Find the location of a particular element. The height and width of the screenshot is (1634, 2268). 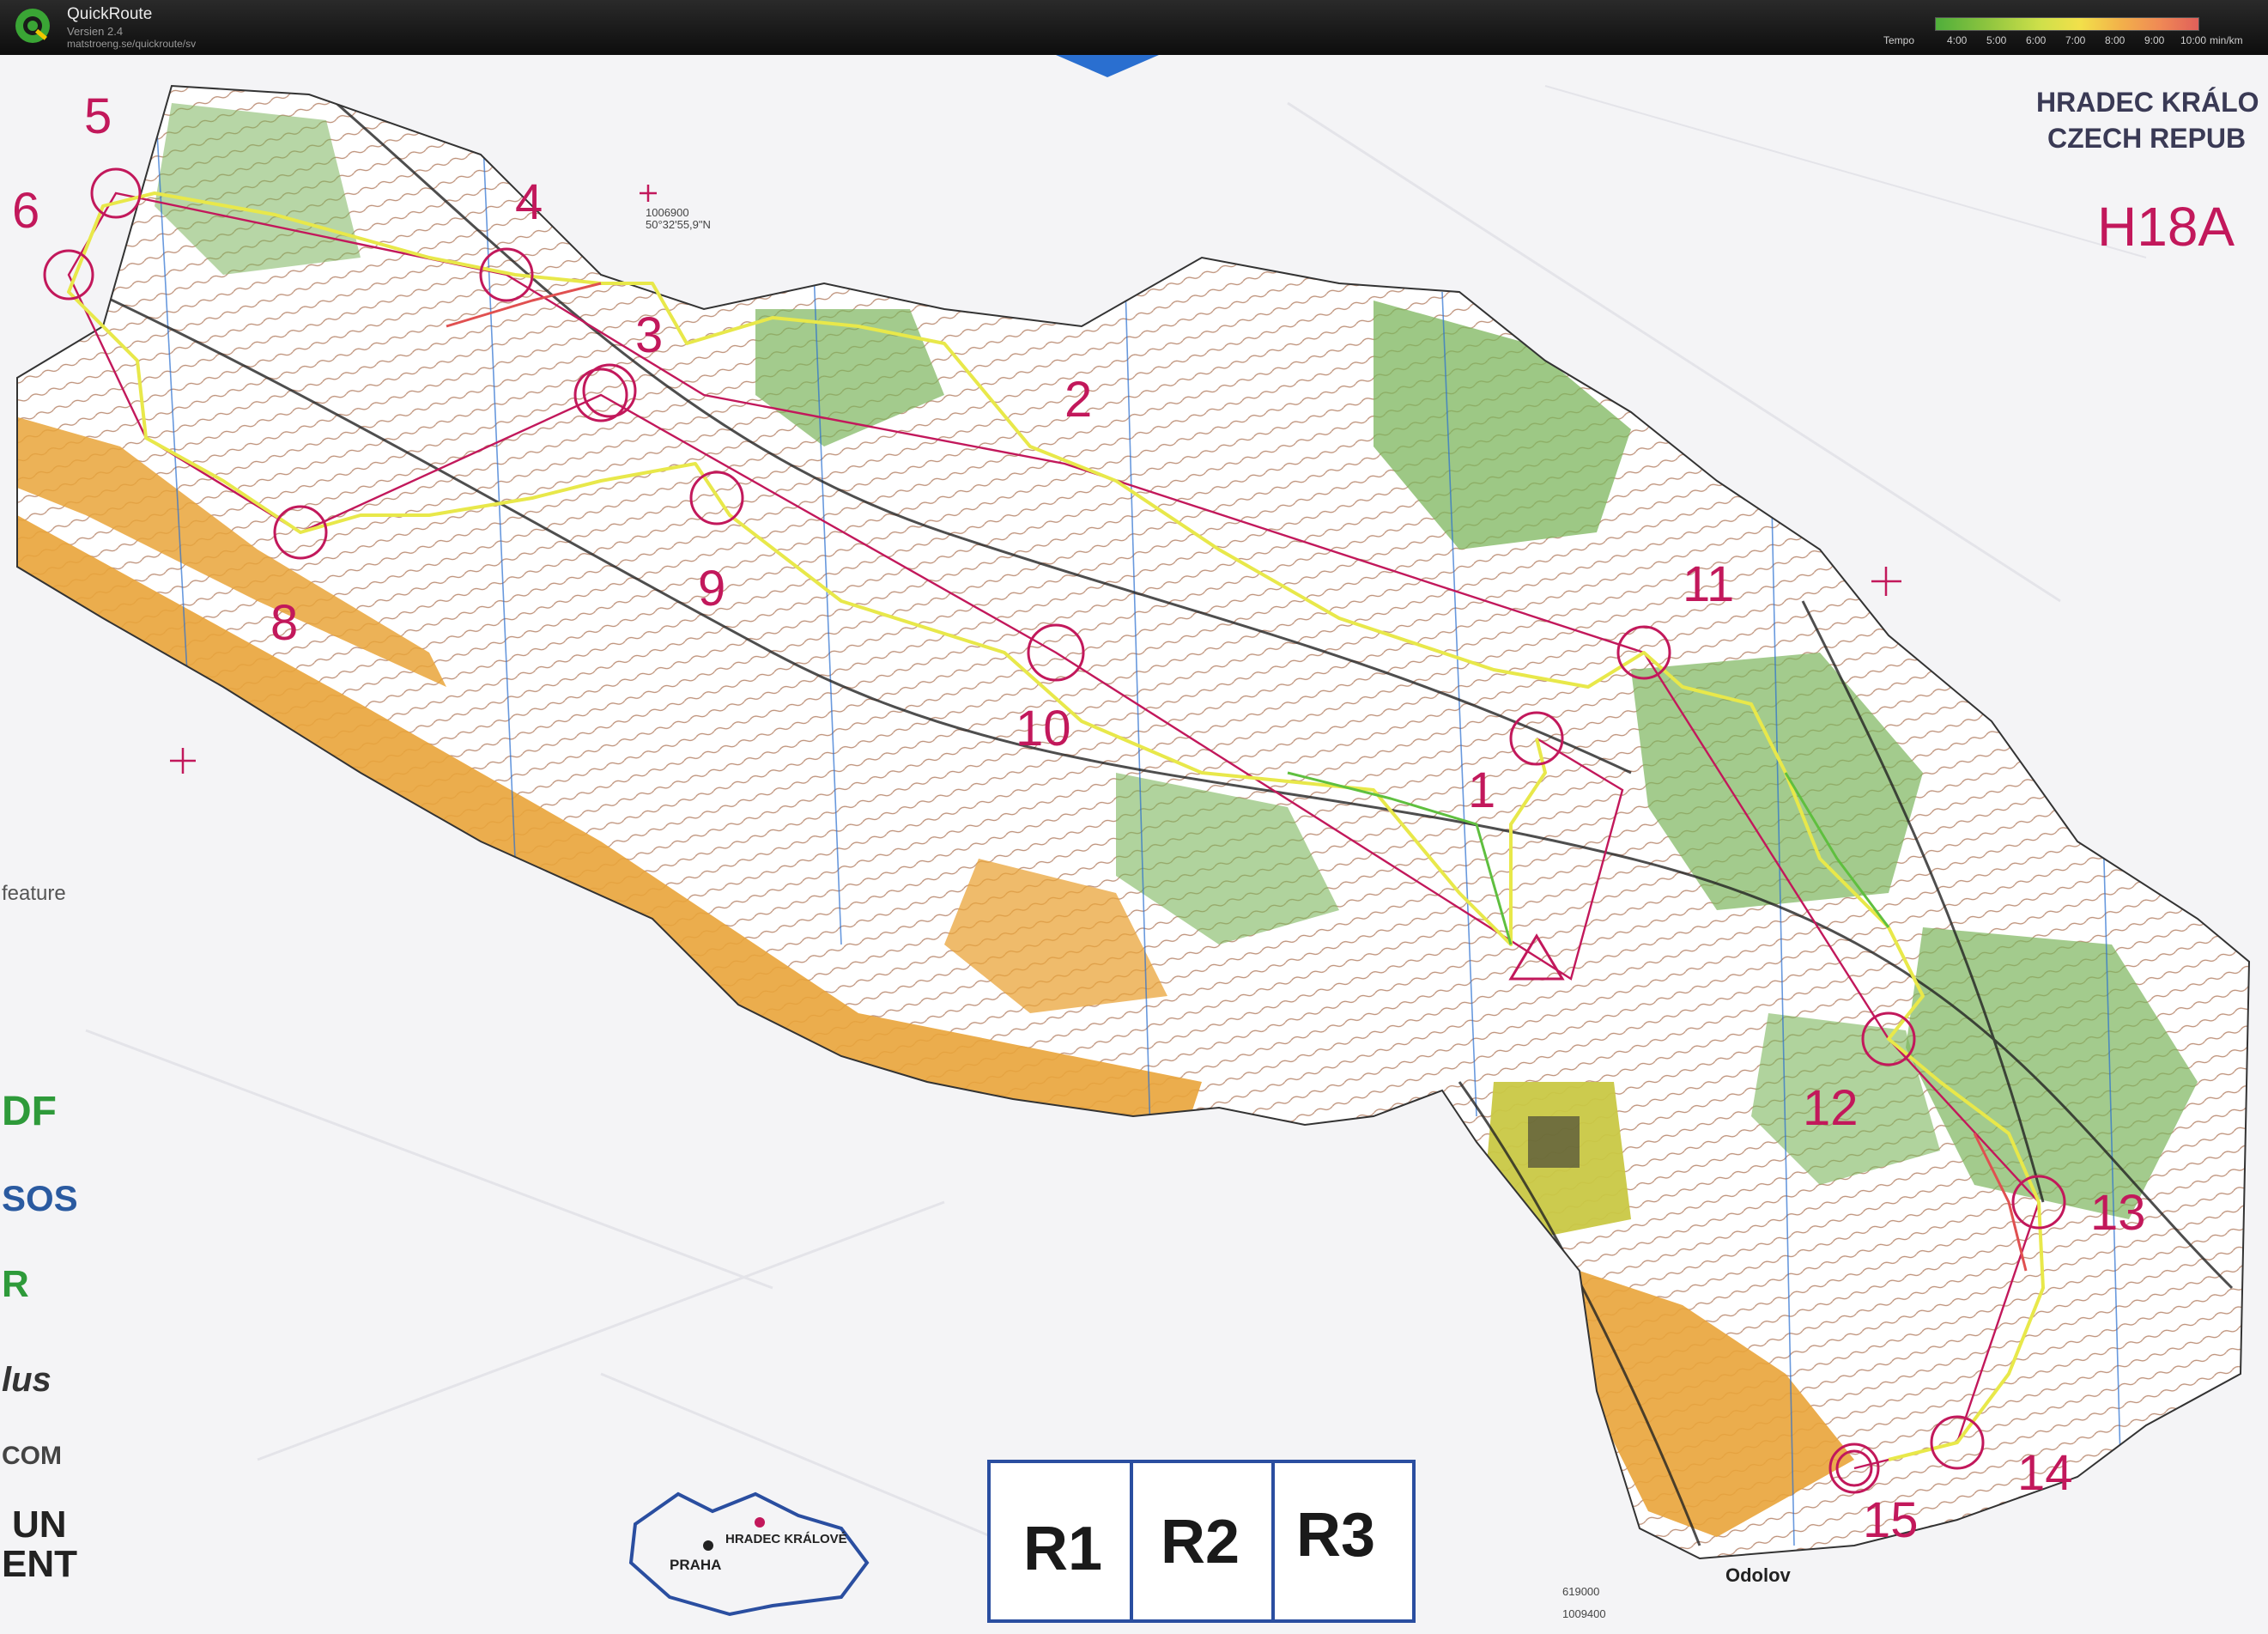

tempo-tick: 5:00 is located at coordinates (1996, 40).